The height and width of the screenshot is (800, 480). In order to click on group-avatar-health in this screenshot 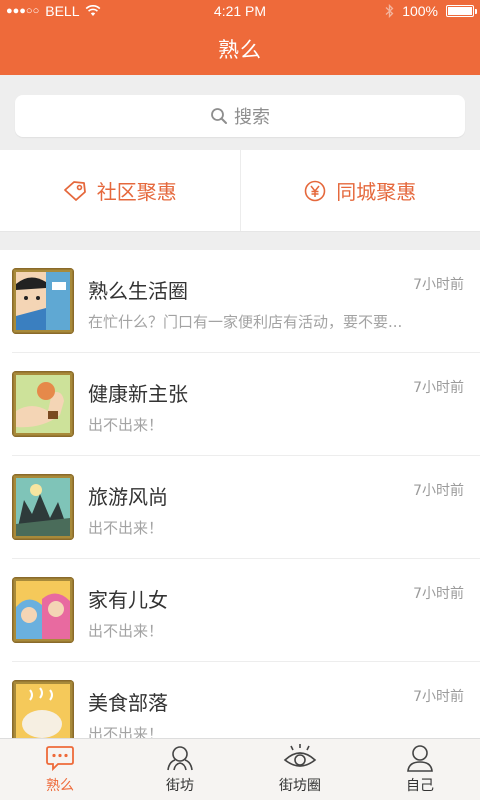, I will do `click(43, 404)`.